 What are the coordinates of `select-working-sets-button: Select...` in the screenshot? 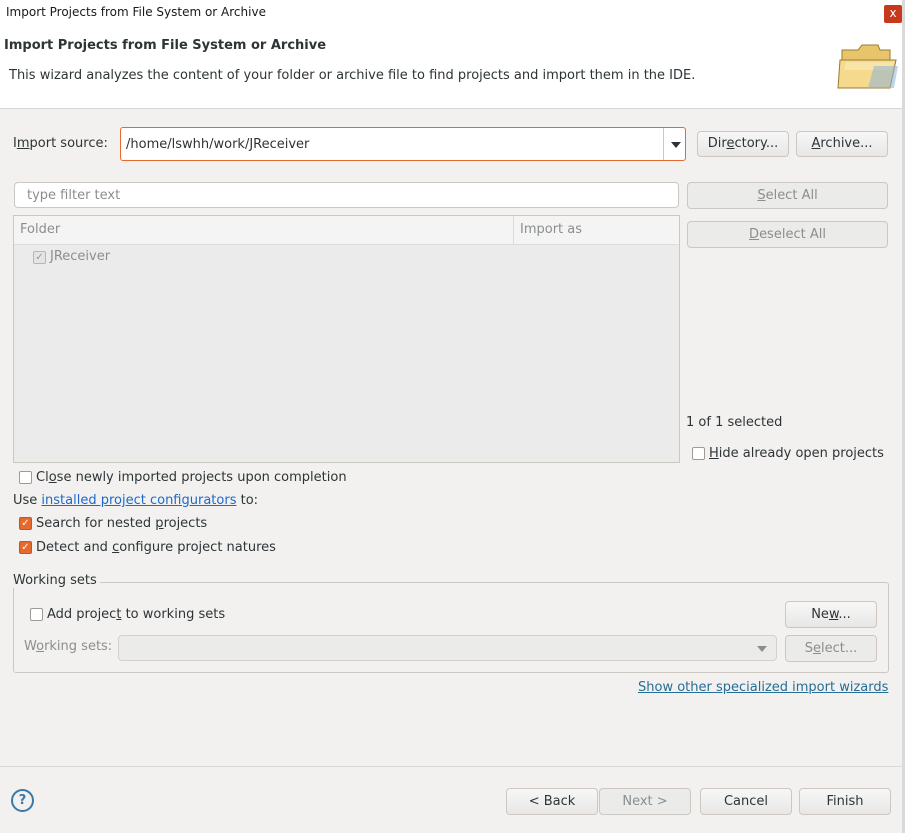 It's located at (831, 648).